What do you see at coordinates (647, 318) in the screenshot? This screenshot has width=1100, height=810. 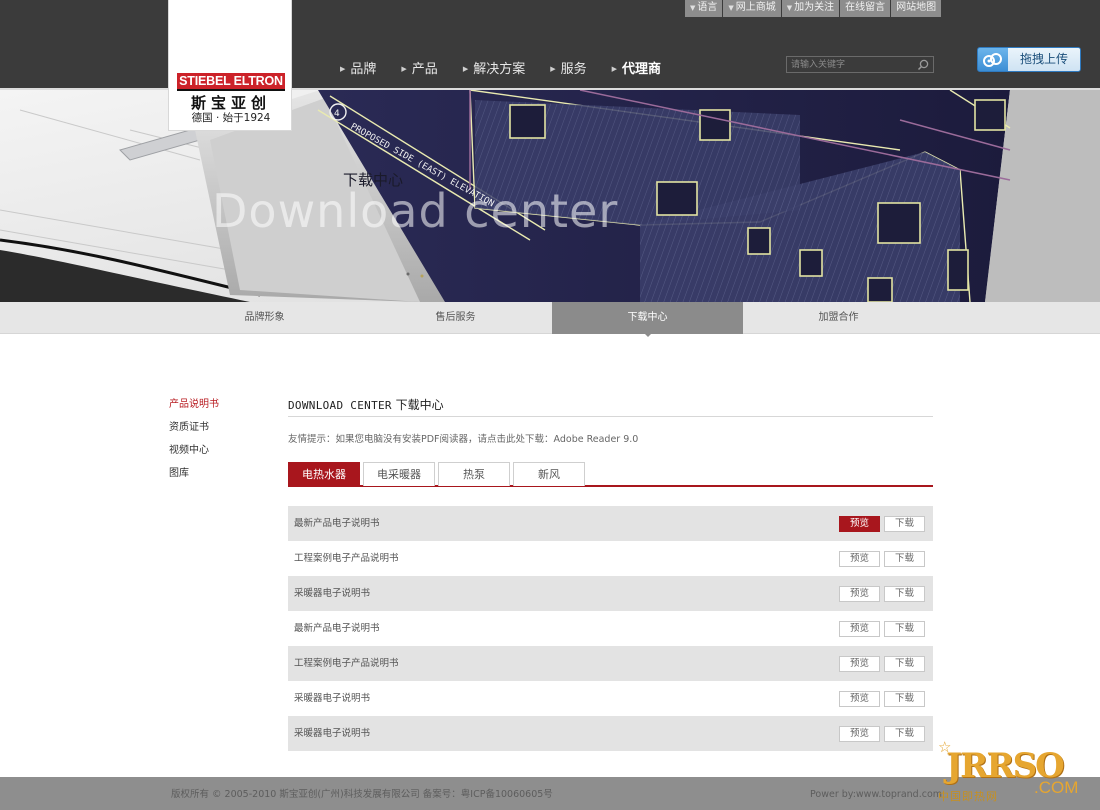 I see `sub-nav-download-center: 下载中心` at bounding box center [647, 318].